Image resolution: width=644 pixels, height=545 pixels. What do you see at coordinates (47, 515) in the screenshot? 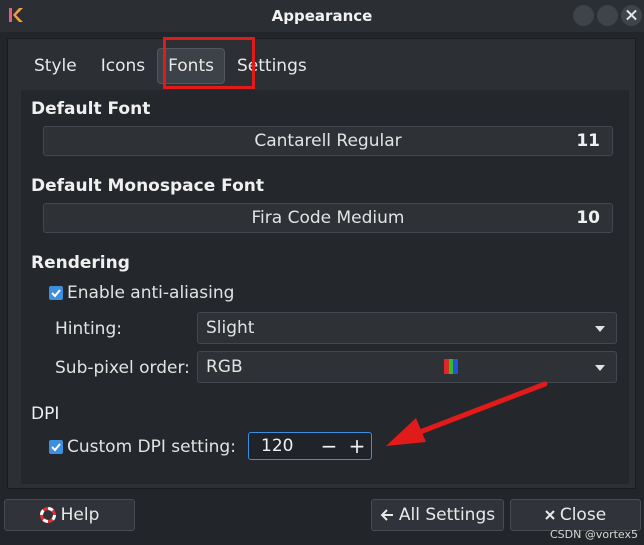
I see `lifebuoy-icon` at bounding box center [47, 515].